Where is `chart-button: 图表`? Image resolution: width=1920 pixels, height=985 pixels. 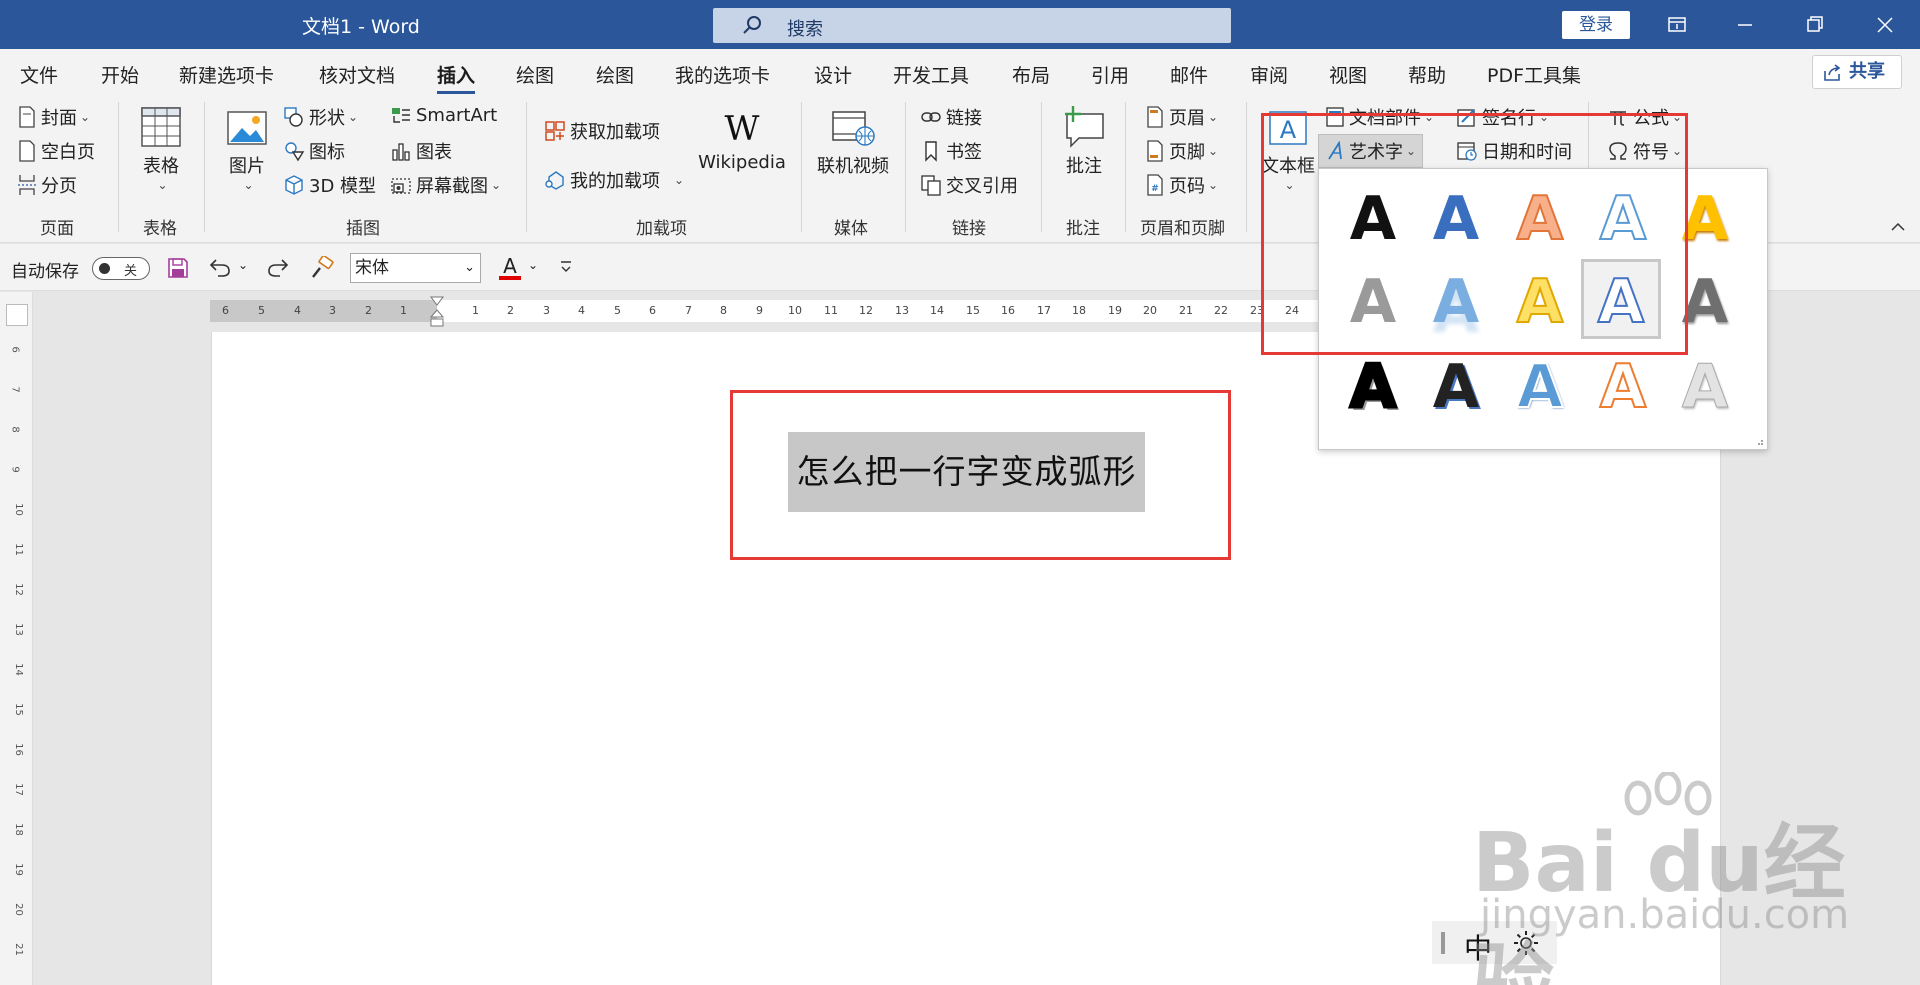 chart-button: 图表 is located at coordinates (421, 151).